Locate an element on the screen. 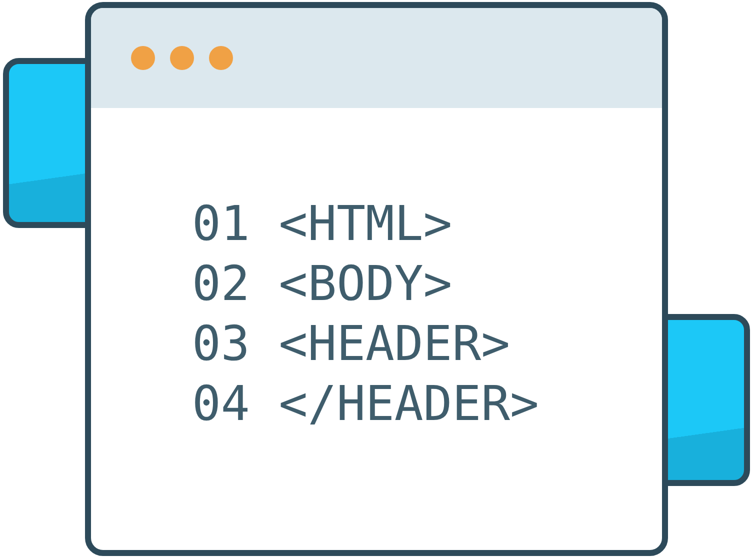 This screenshot has width=752, height=558. line-number: 01 is located at coordinates (221, 224).